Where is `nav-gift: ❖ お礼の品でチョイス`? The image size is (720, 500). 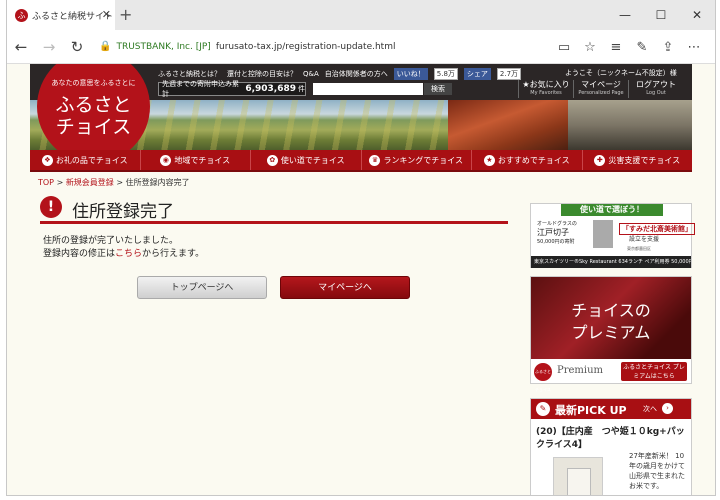 nav-gift: ❖ お礼の品でチョイス is located at coordinates (85, 160).